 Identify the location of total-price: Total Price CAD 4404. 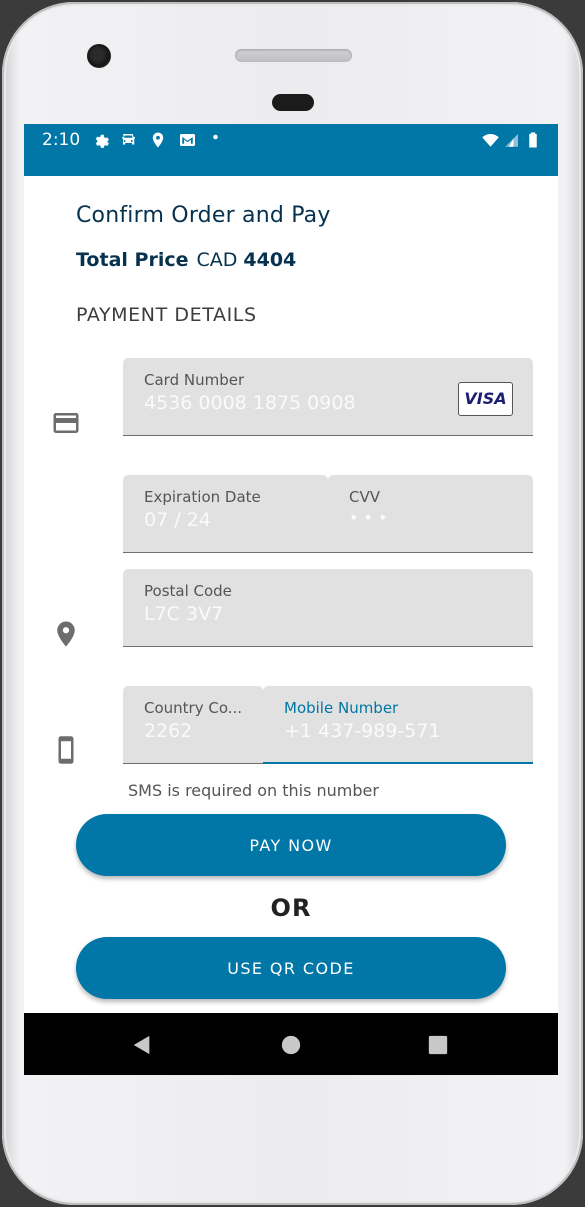
(186, 260).